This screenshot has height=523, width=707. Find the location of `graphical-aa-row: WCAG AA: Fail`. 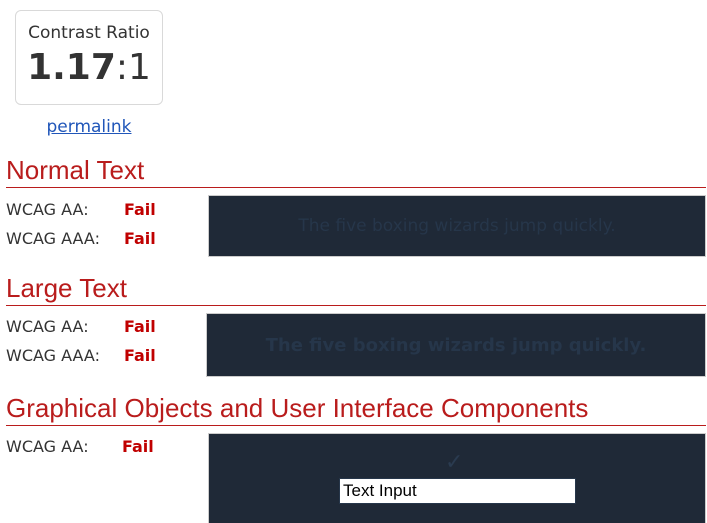

graphical-aa-row: WCAG AA: Fail is located at coordinates (80, 446).